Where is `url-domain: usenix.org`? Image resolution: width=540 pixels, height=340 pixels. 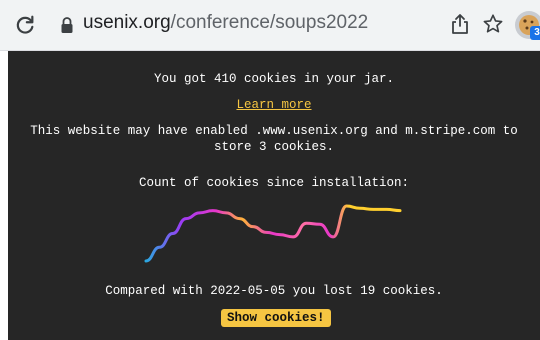 url-domain: usenix.org is located at coordinates (127, 22).